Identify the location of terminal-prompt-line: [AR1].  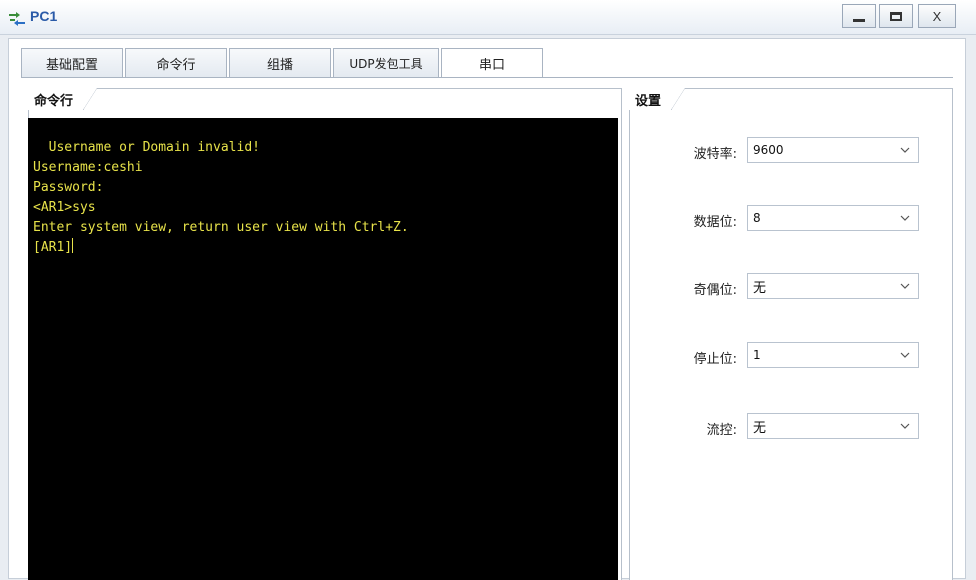
(53, 248).